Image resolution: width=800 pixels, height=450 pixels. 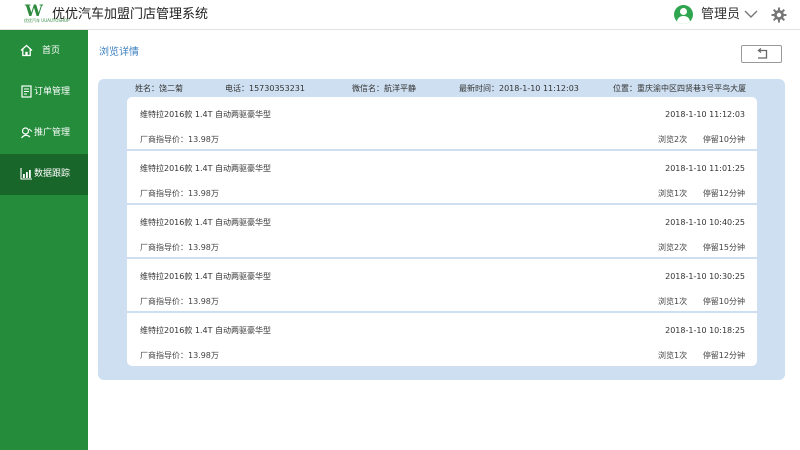 I want to click on sidebar-item-promotion: 推广管理, so click(x=44, y=133).